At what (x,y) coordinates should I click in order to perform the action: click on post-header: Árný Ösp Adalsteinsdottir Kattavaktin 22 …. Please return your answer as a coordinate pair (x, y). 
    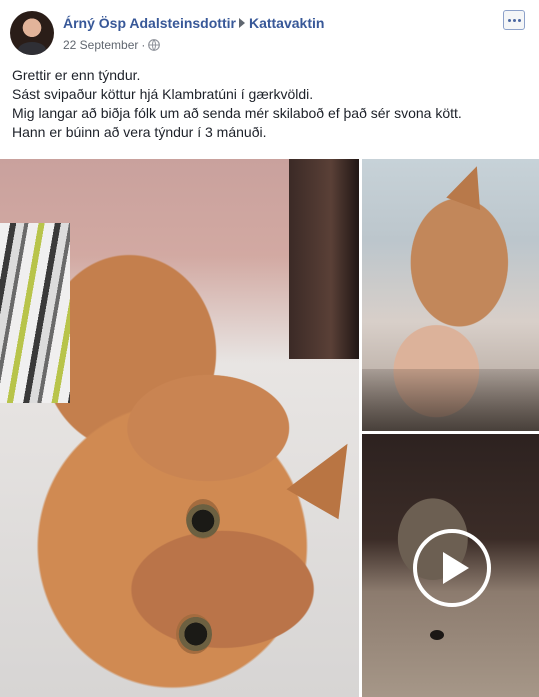
    Looking at the image, I should click on (269, 33).